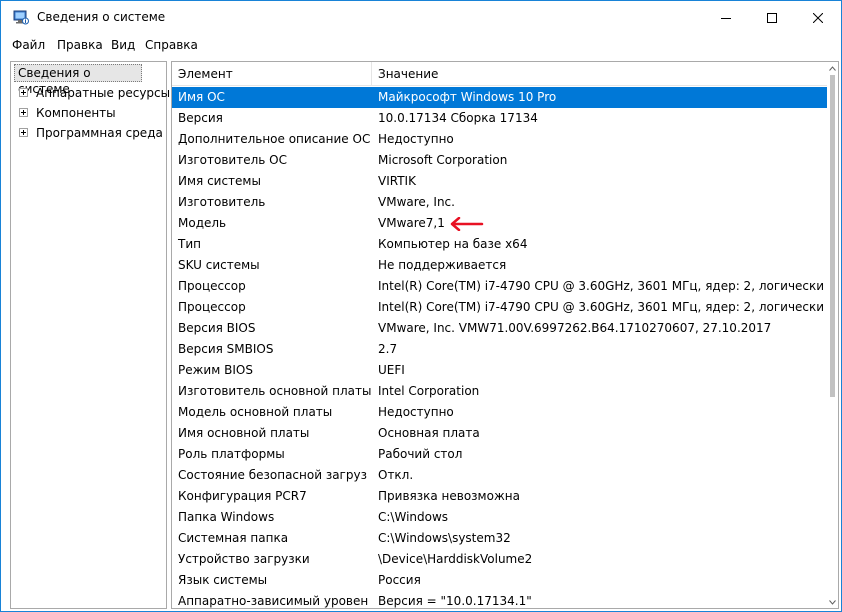  I want to click on scroll-thumb, so click(832, 236).